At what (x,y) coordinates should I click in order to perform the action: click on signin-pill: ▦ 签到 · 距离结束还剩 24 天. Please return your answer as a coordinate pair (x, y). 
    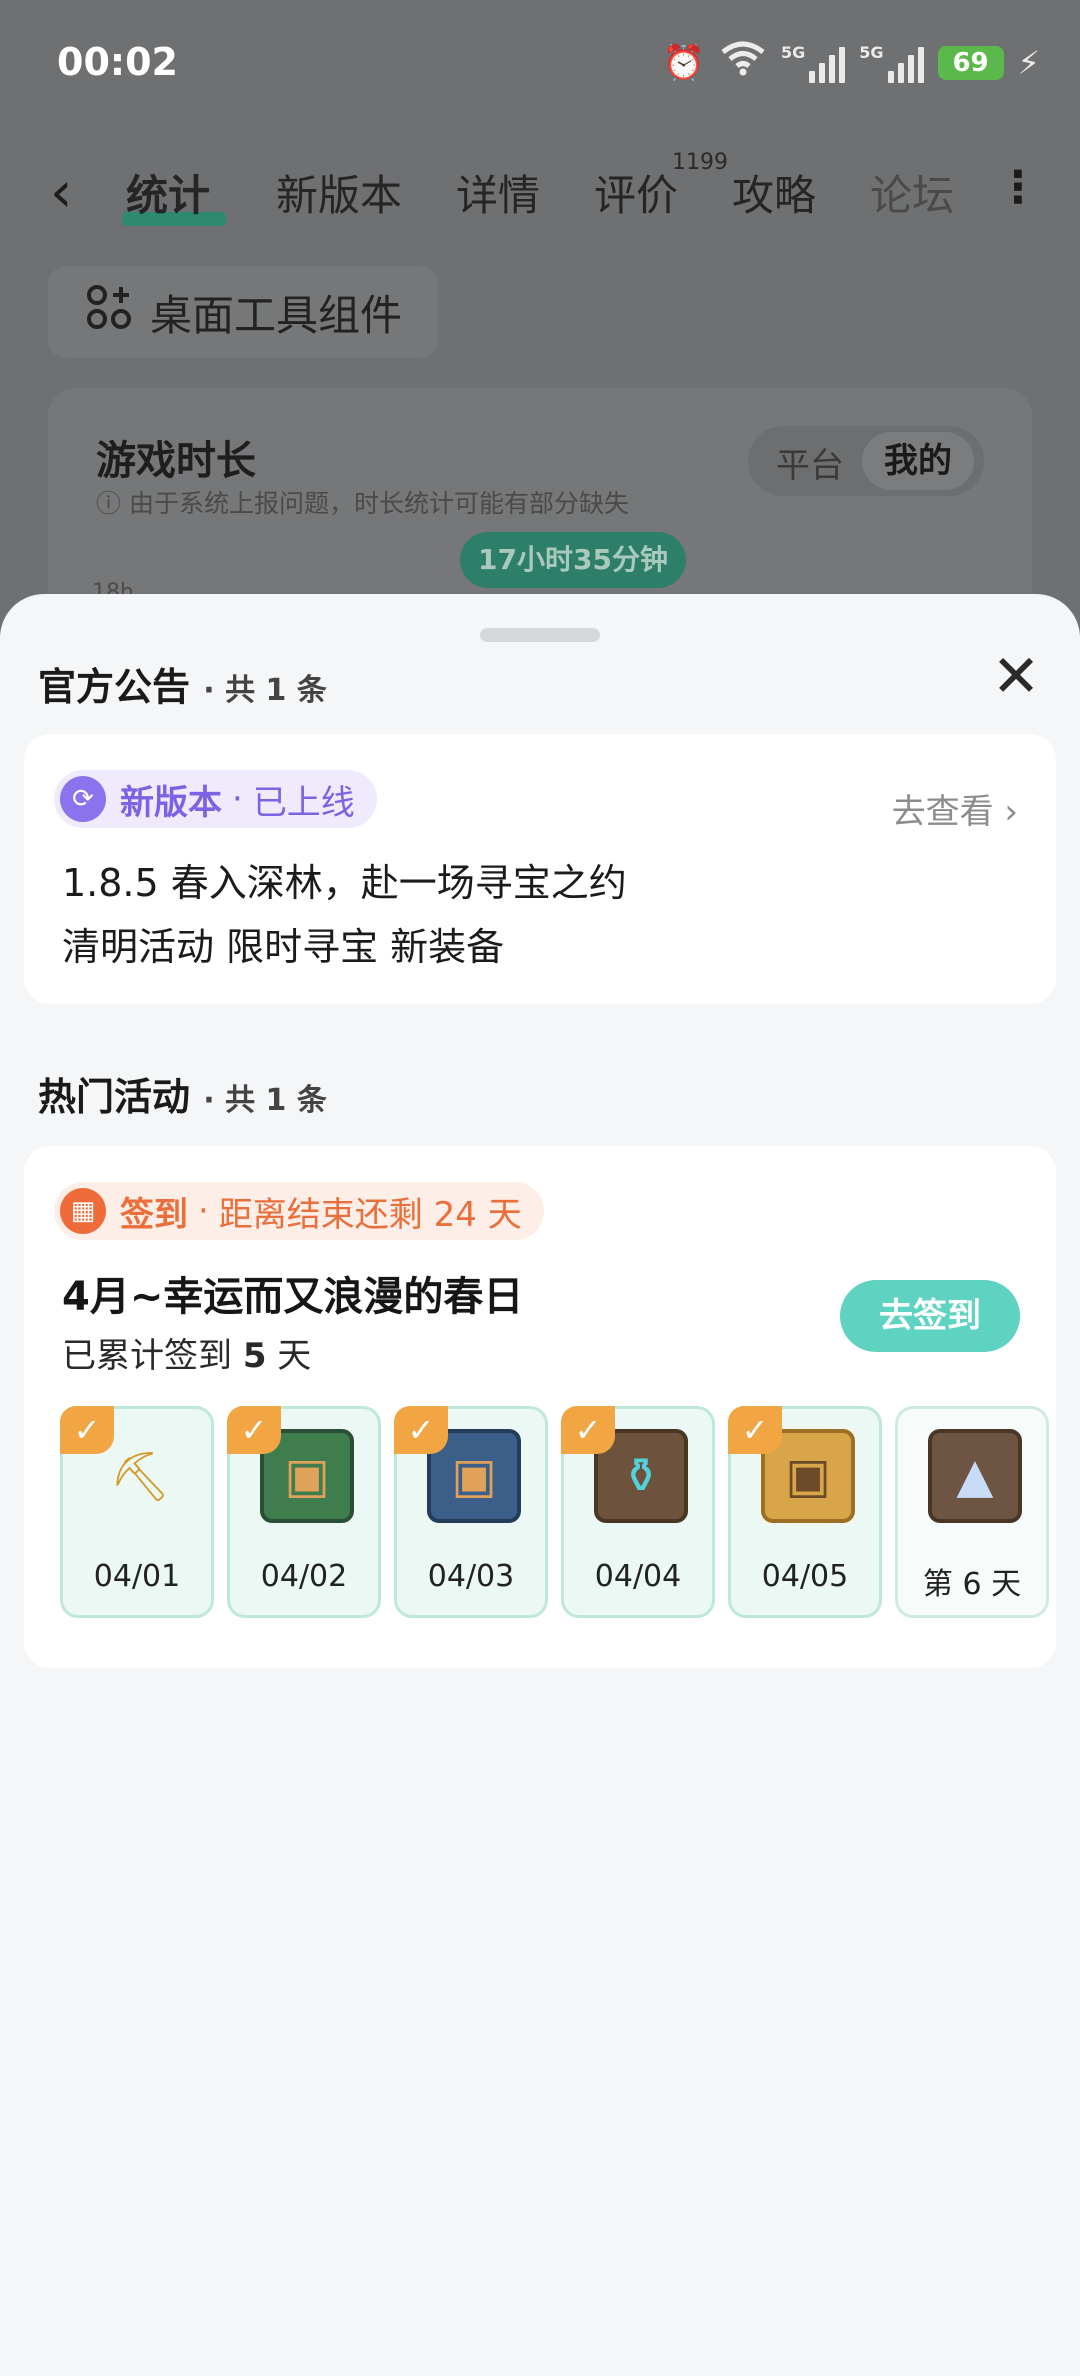
    Looking at the image, I should click on (299, 1211).